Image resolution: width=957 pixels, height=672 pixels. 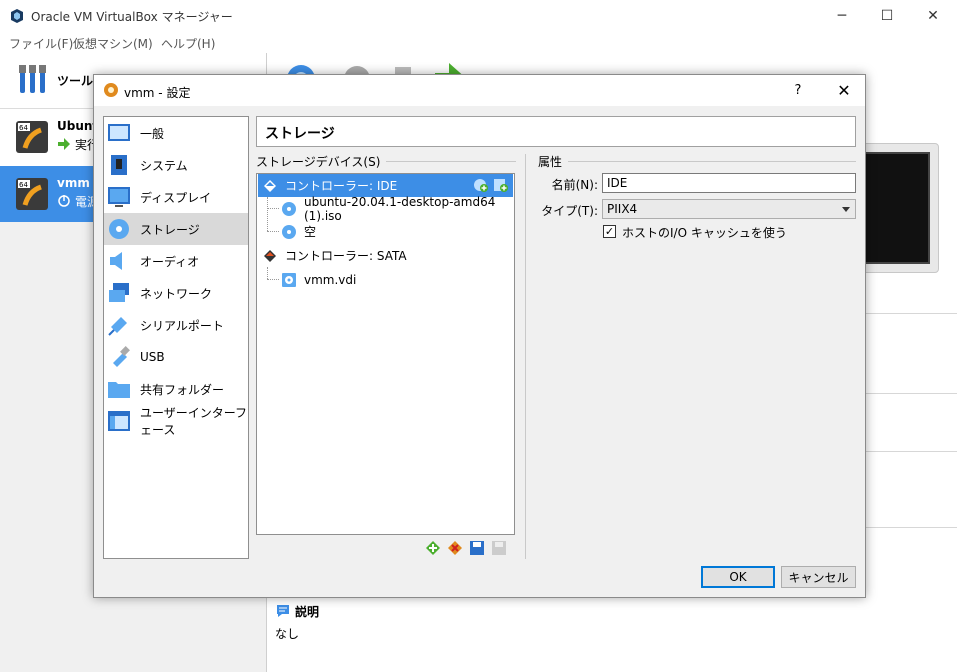 What do you see at coordinates (176, 357) in the screenshot?
I see `category-usb: USB` at bounding box center [176, 357].